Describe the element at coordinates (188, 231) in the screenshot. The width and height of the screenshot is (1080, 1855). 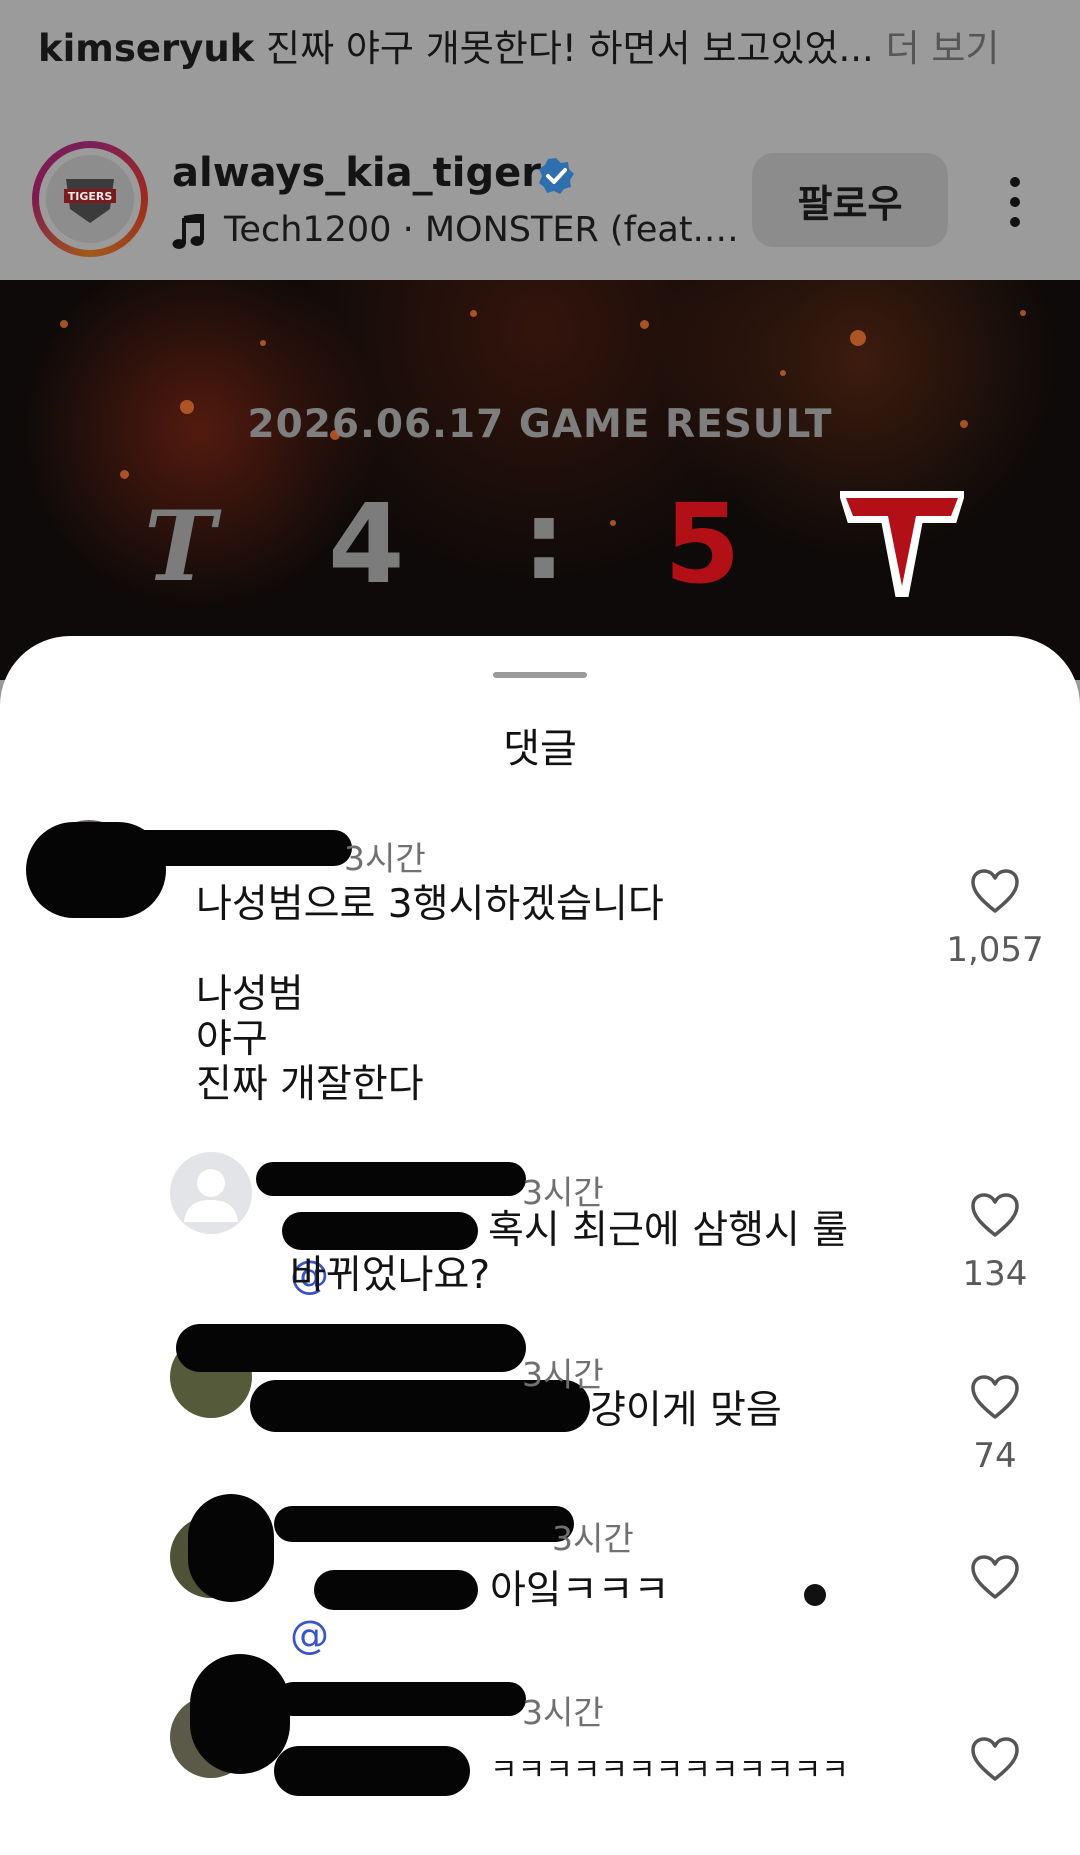
I see `music-note-icon` at that location.